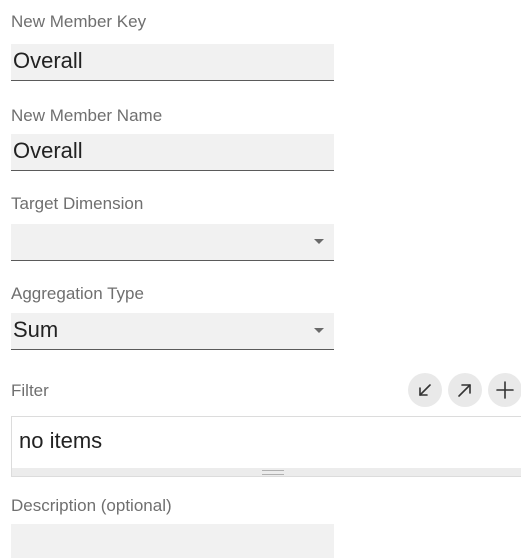 The height and width of the screenshot is (558, 521). I want to click on new-member-name-label: New Member Name, so click(87, 115).